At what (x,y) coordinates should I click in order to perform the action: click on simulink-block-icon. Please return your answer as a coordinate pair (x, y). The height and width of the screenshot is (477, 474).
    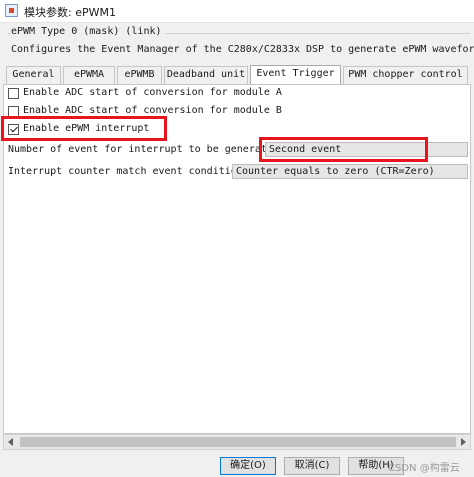
    Looking at the image, I should click on (11, 10).